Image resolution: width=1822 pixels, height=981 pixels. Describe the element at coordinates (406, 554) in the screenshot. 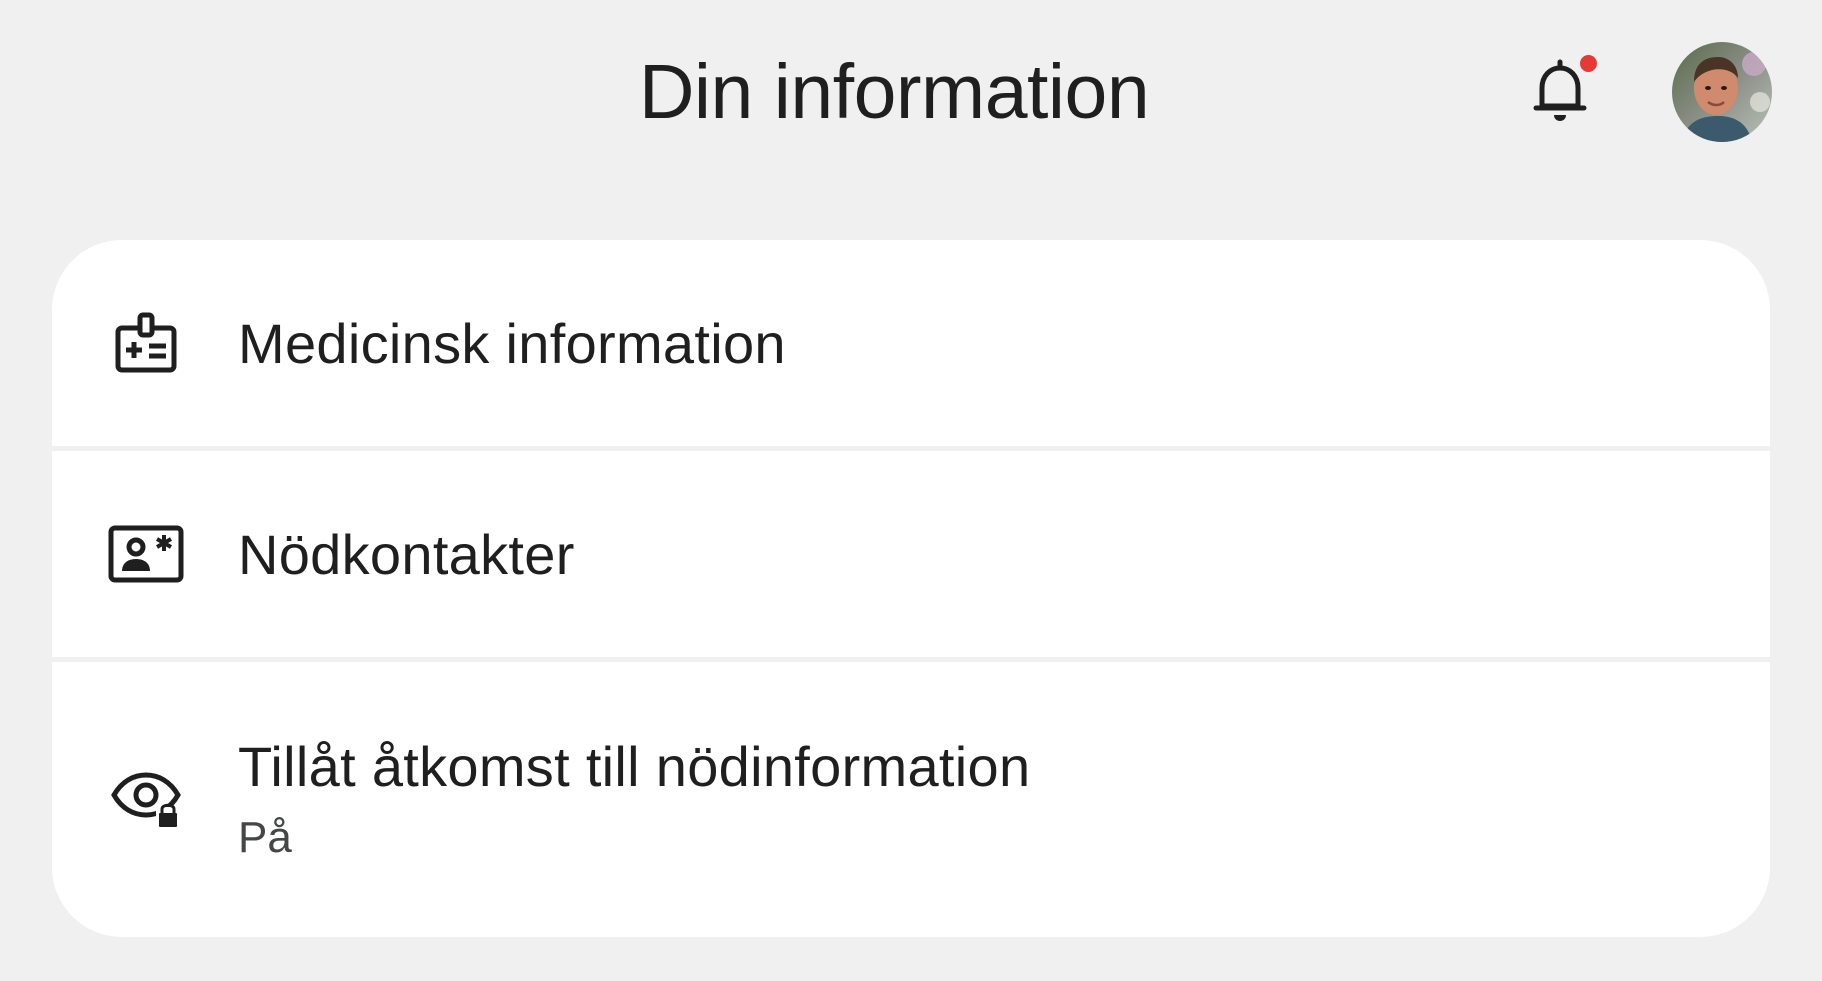

I see `list-item-label: Nödkontakter` at that location.